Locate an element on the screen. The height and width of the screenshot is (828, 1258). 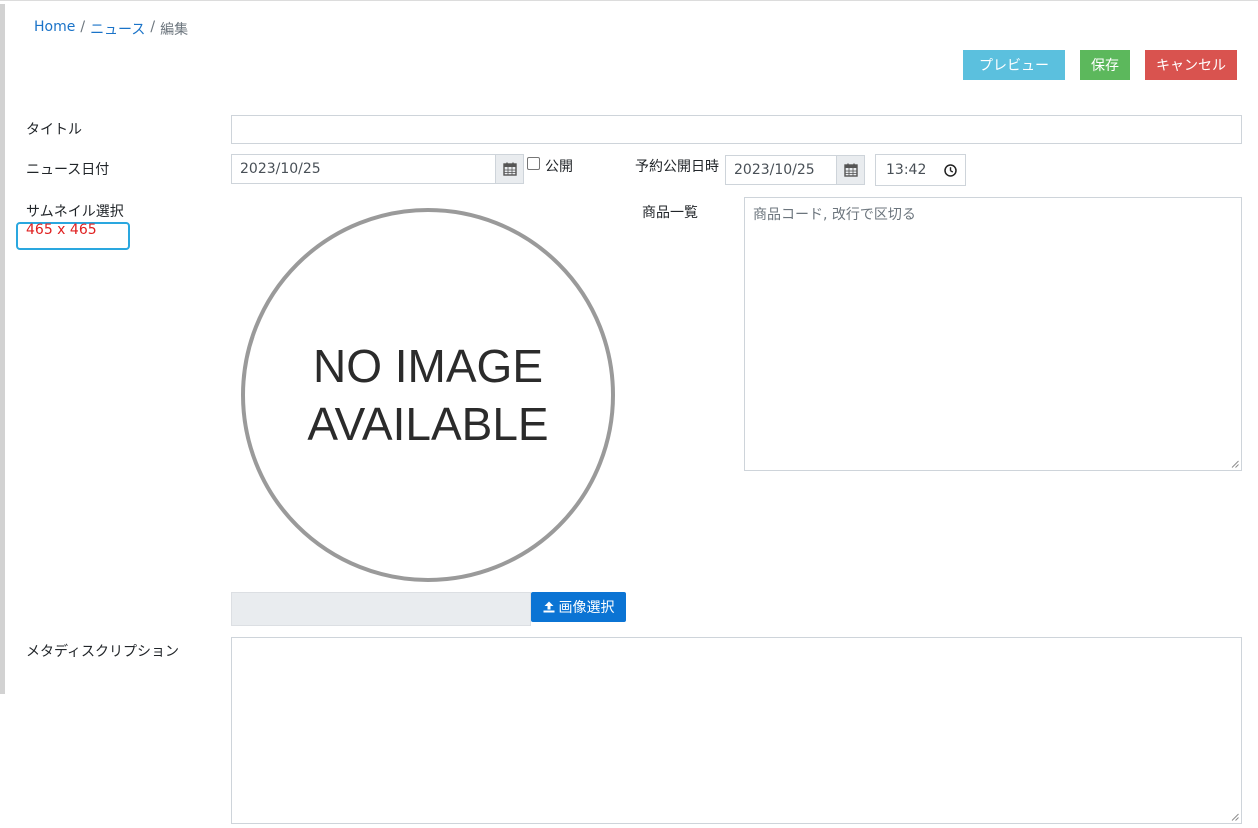
title-label: タイトル is located at coordinates (54, 130).